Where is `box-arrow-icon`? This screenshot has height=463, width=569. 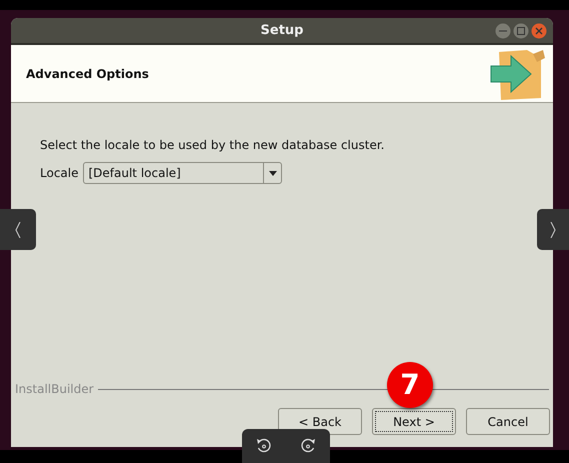
box-arrow-icon is located at coordinates (517, 74).